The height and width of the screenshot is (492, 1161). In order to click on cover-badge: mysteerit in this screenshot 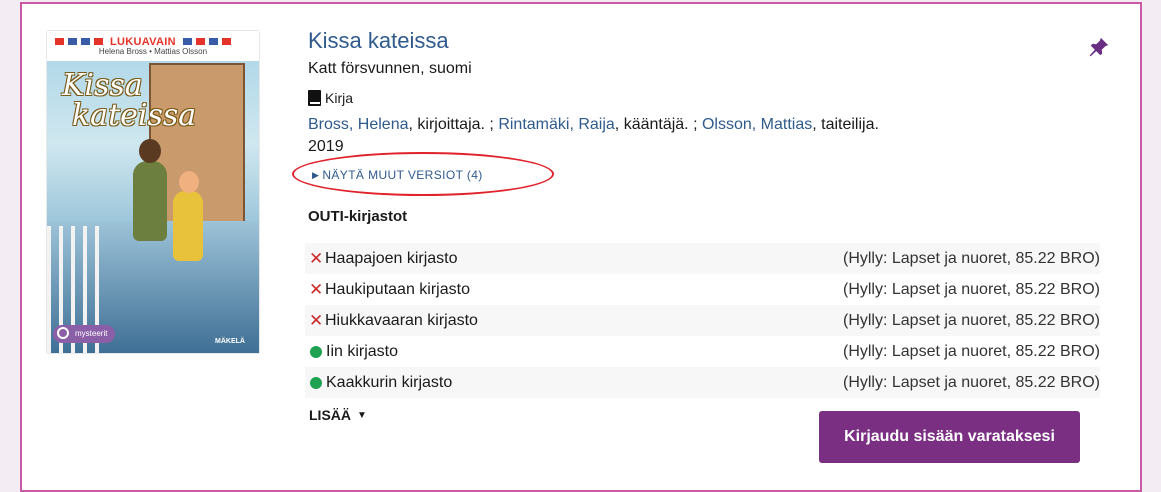, I will do `click(84, 334)`.